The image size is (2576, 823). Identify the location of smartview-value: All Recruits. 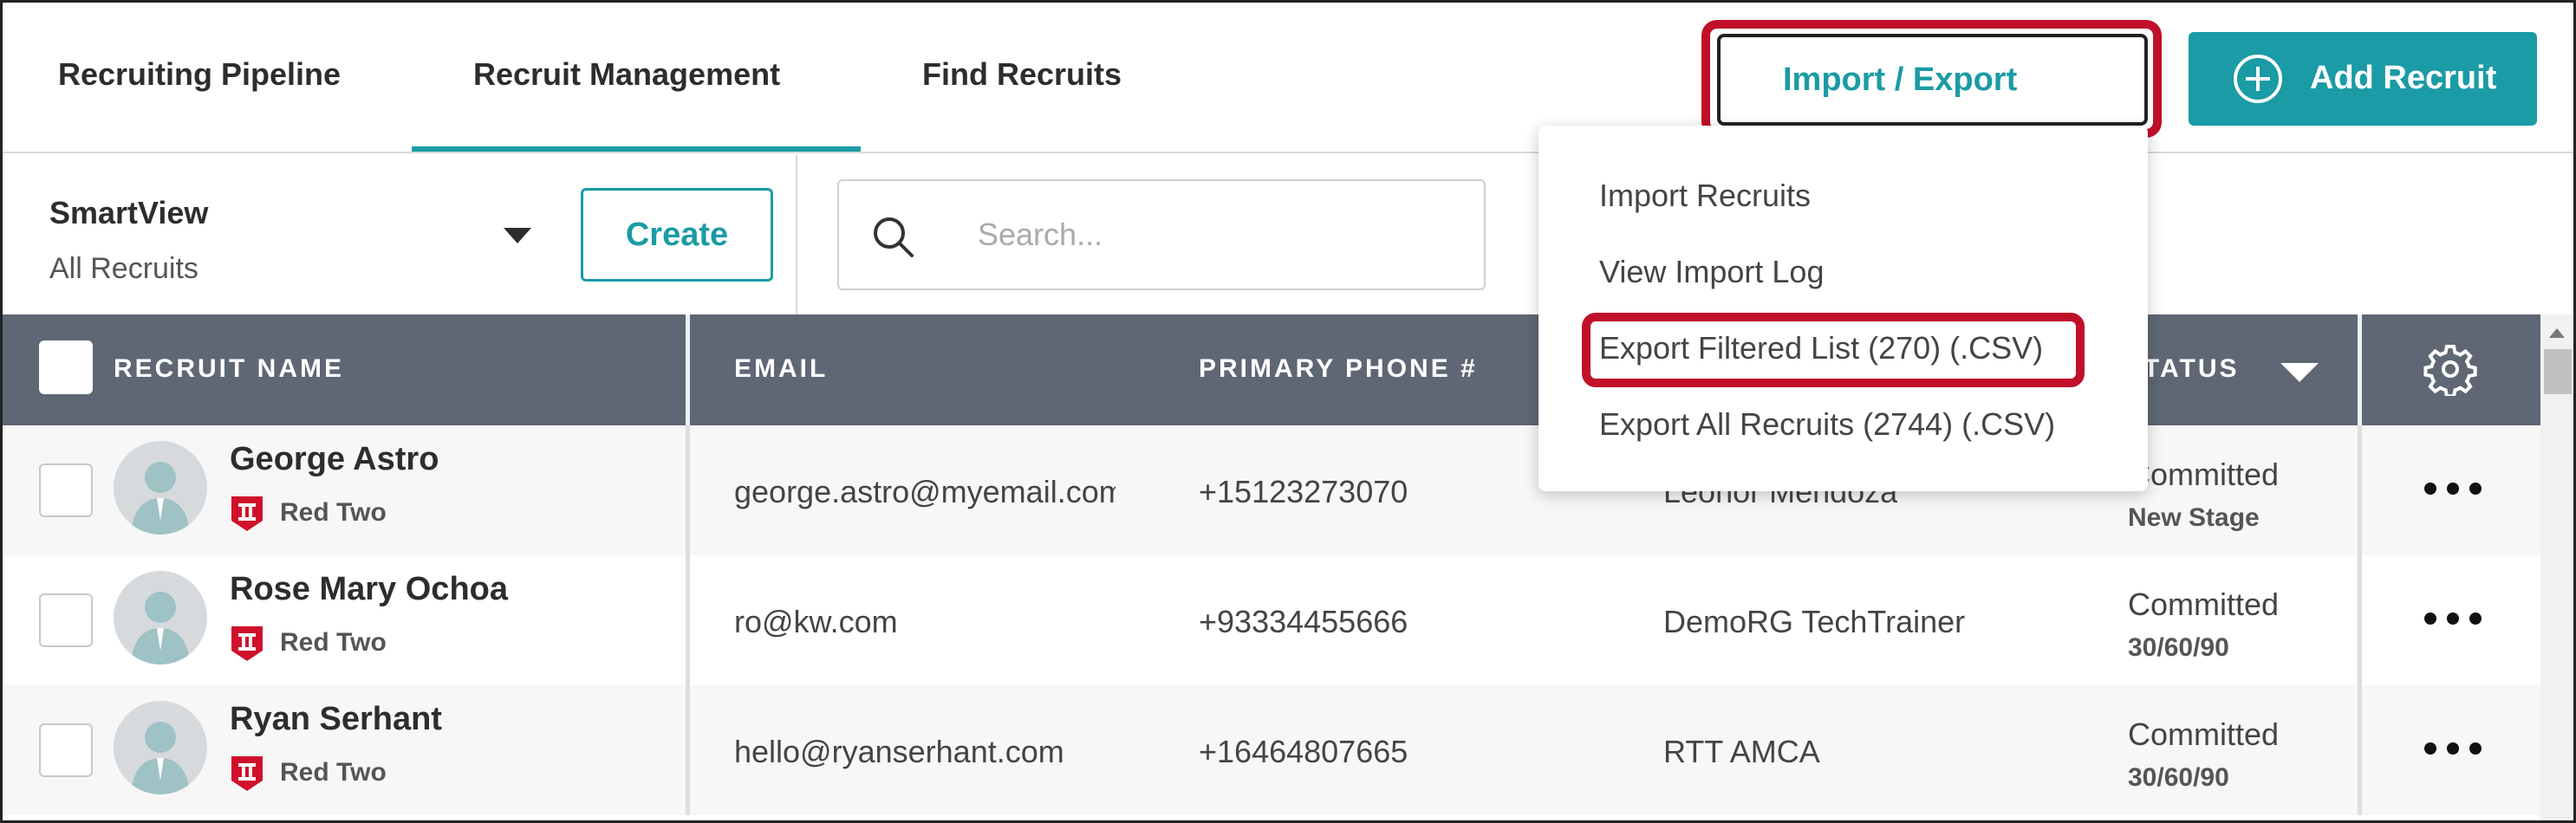
(124, 269).